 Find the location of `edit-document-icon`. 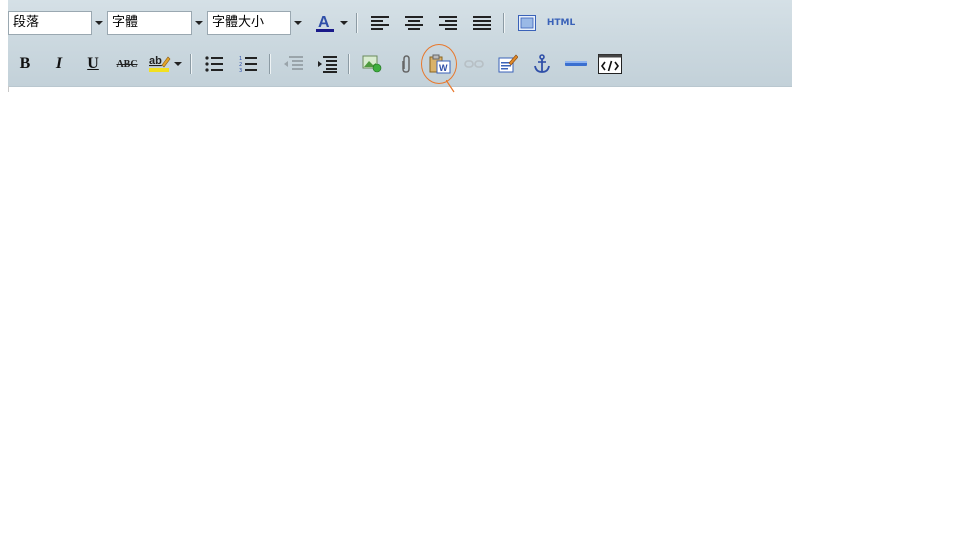

edit-document-icon is located at coordinates (508, 63).